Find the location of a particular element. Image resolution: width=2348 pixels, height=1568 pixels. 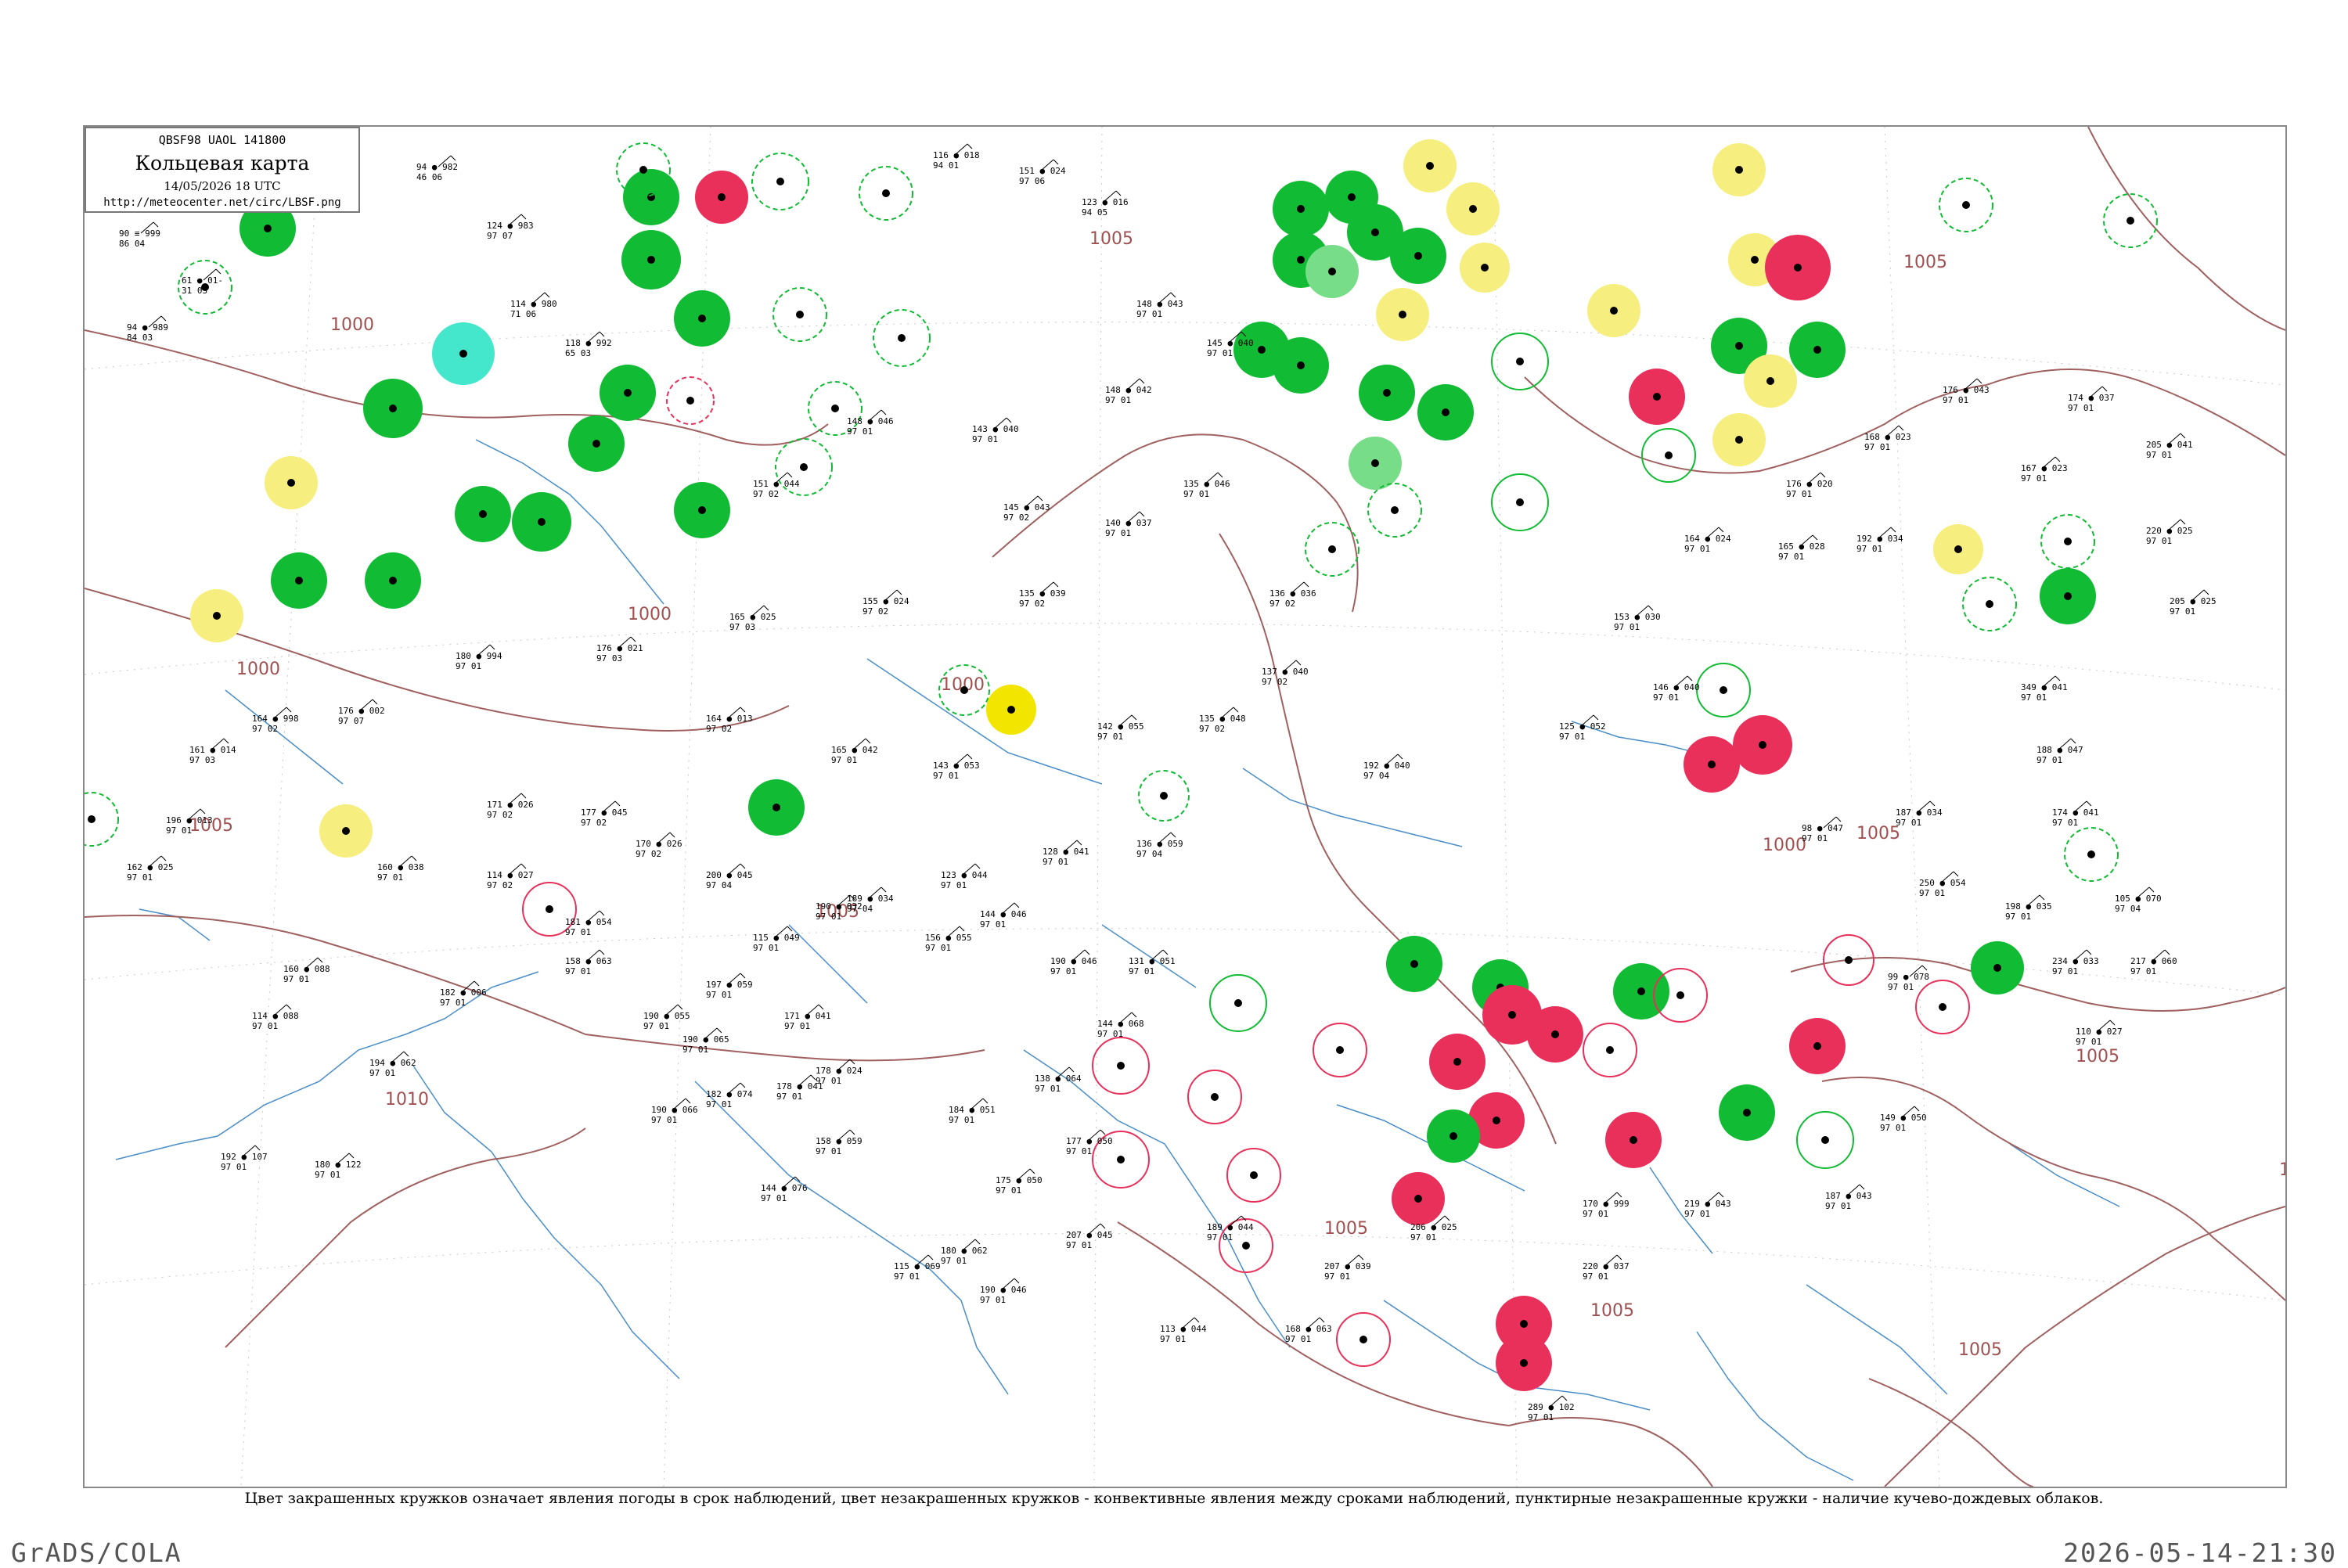

station-plot: 145 ● 04397 02 is located at coordinates (1026, 509).